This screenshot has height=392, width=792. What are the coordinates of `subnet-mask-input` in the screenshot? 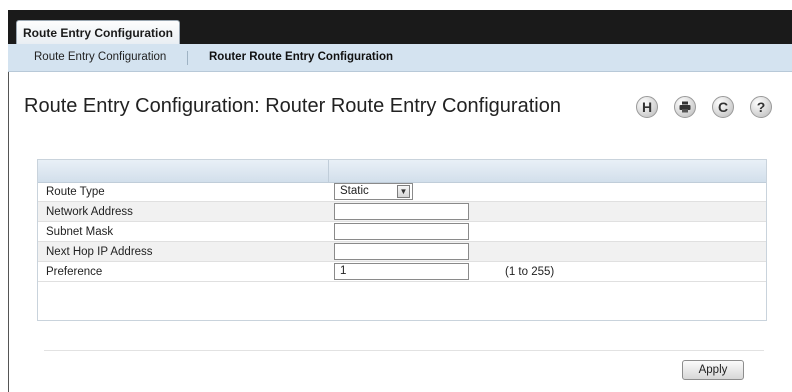 It's located at (401, 231).